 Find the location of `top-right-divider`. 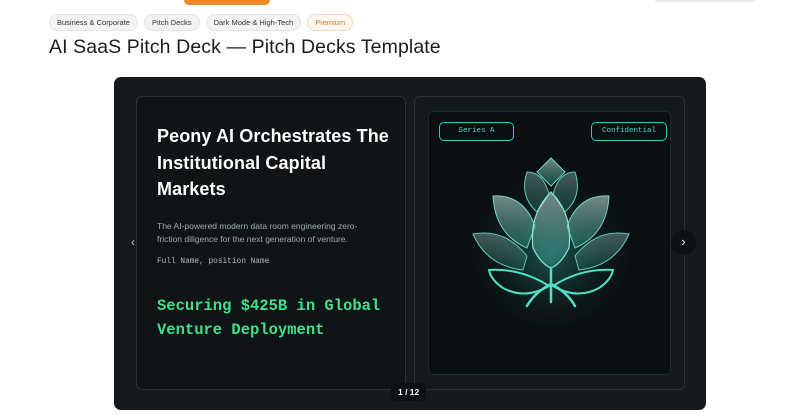

top-right-divider is located at coordinates (705, 1).